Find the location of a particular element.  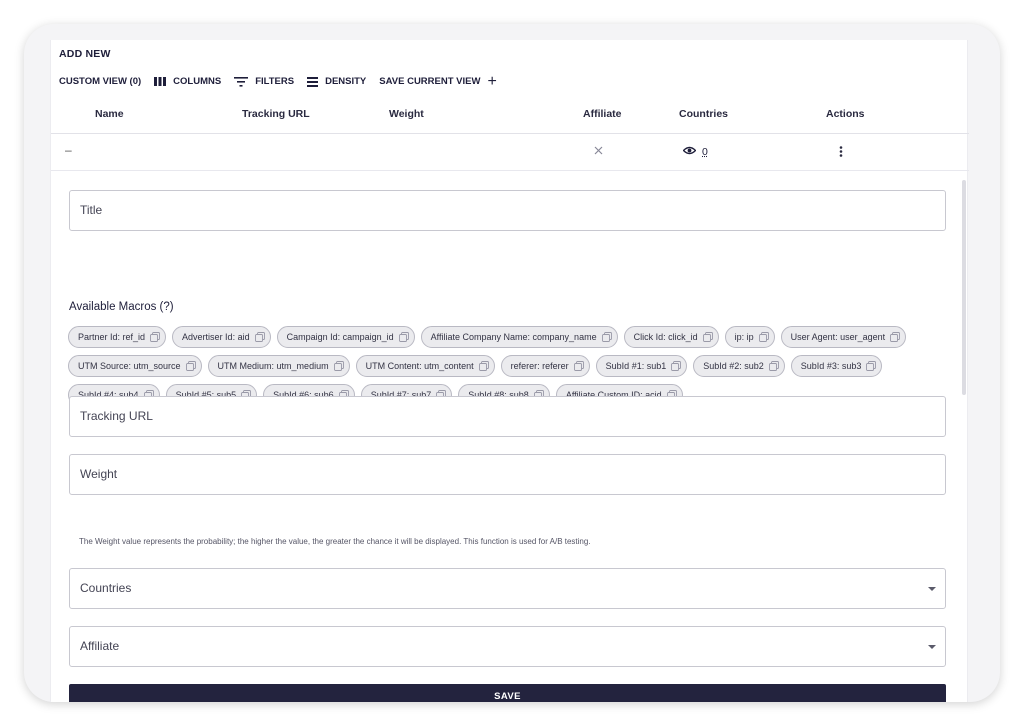

table-row: – 0 is located at coordinates (510, 153).